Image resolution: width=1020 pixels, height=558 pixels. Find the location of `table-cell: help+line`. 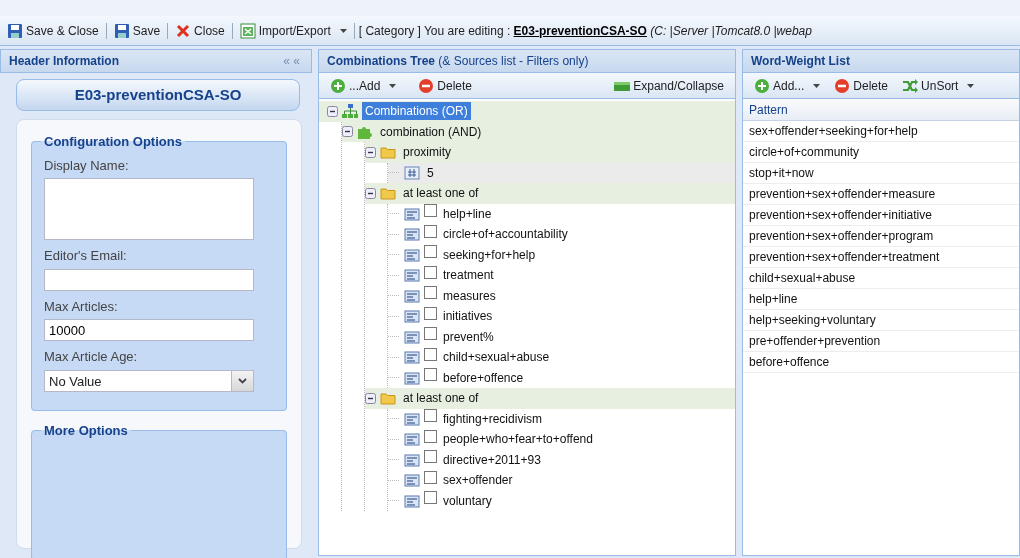

table-cell: help+line is located at coordinates (881, 299).